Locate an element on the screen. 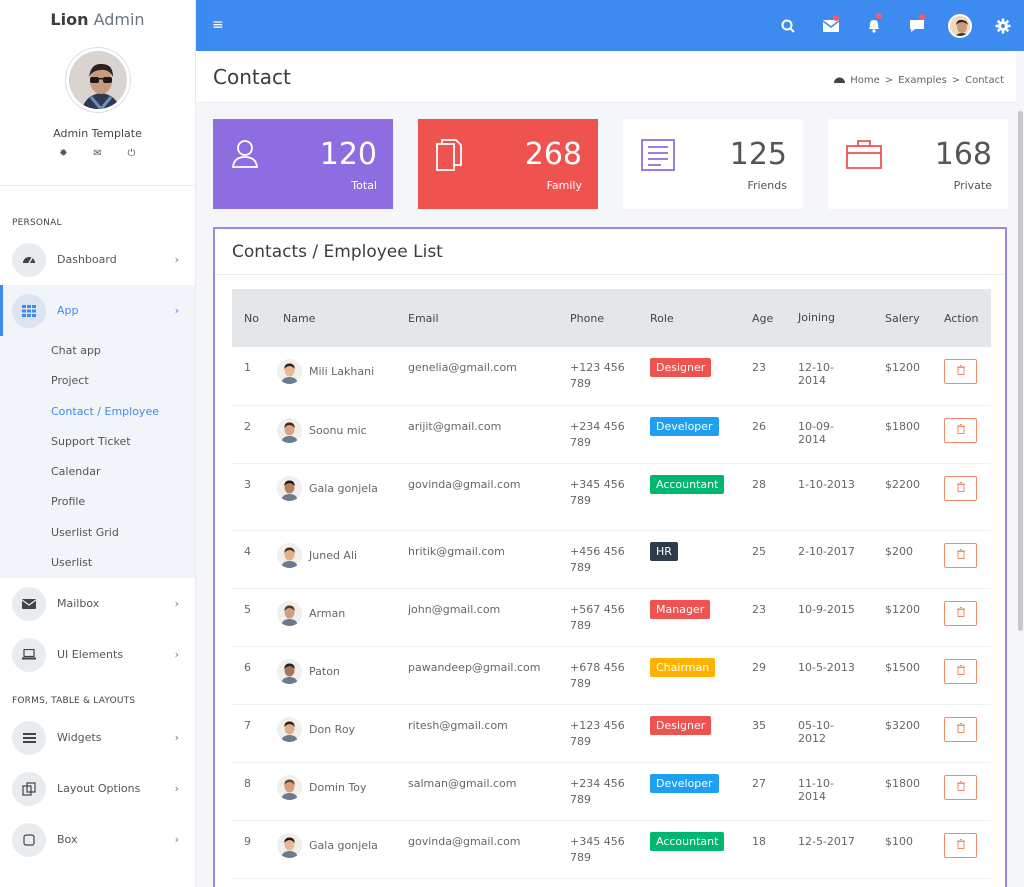  chevron-right-icon: › is located at coordinates (176, 655).